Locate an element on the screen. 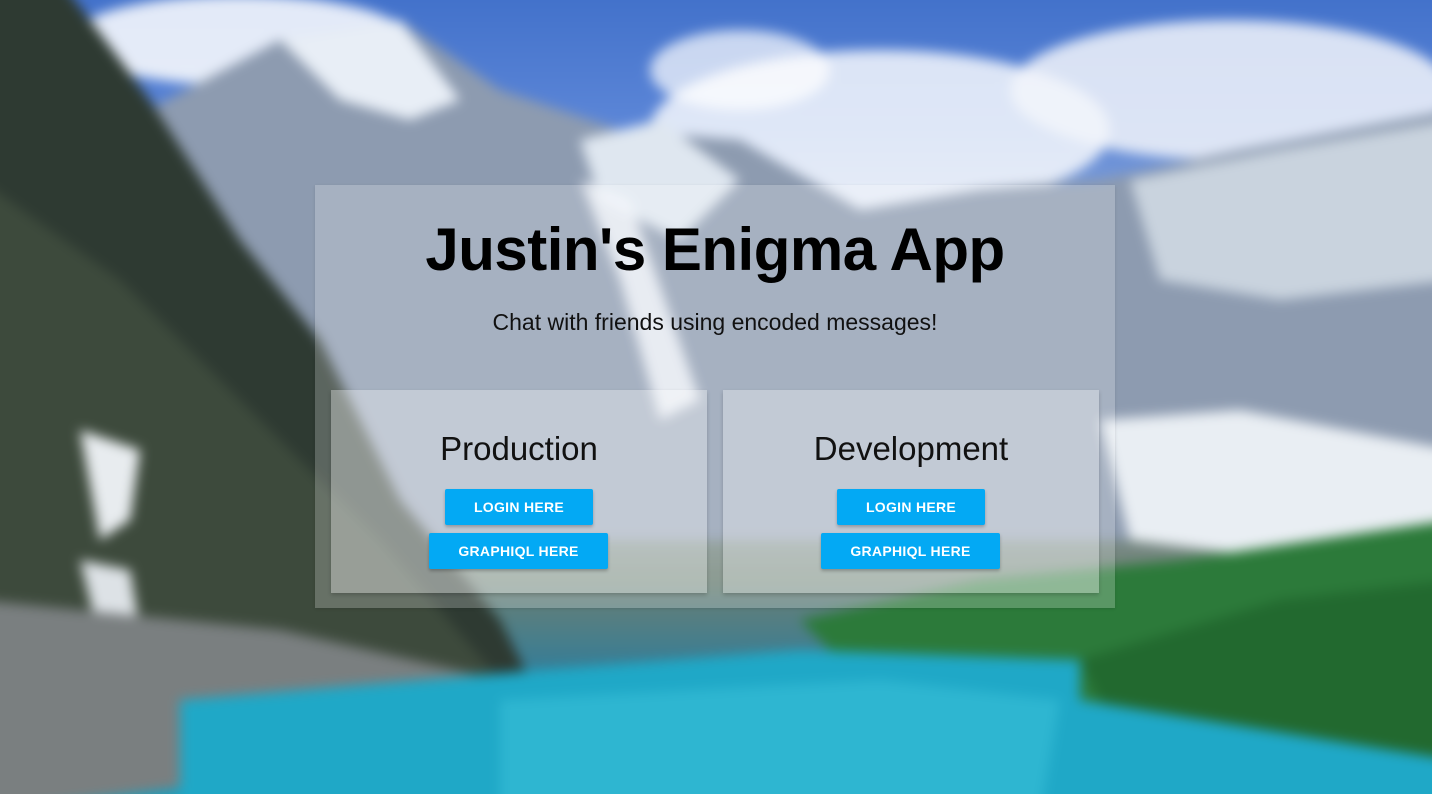 Image resolution: width=1432 pixels, height=794 pixels. development-graphiql-button: GRAPHIQL HERE is located at coordinates (910, 551).